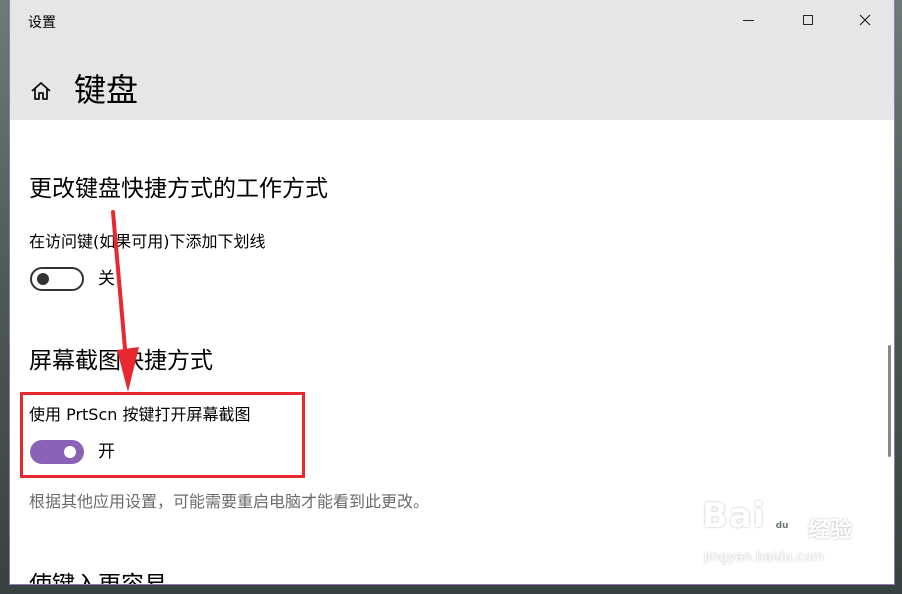 This screenshot has width=902, height=594. I want to click on underline-access-keys-toggle, so click(57, 279).